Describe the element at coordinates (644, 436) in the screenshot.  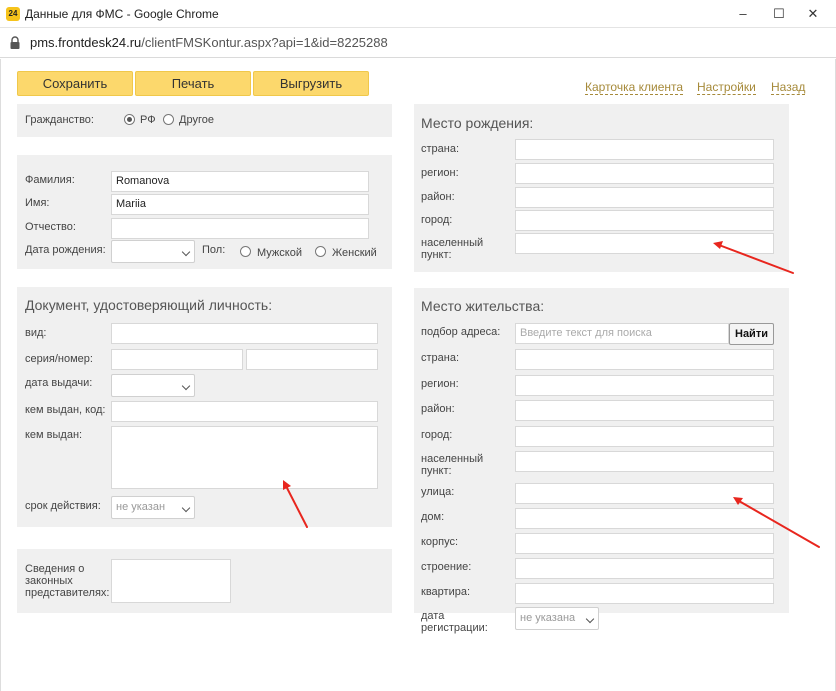
I see `res-city-input` at that location.